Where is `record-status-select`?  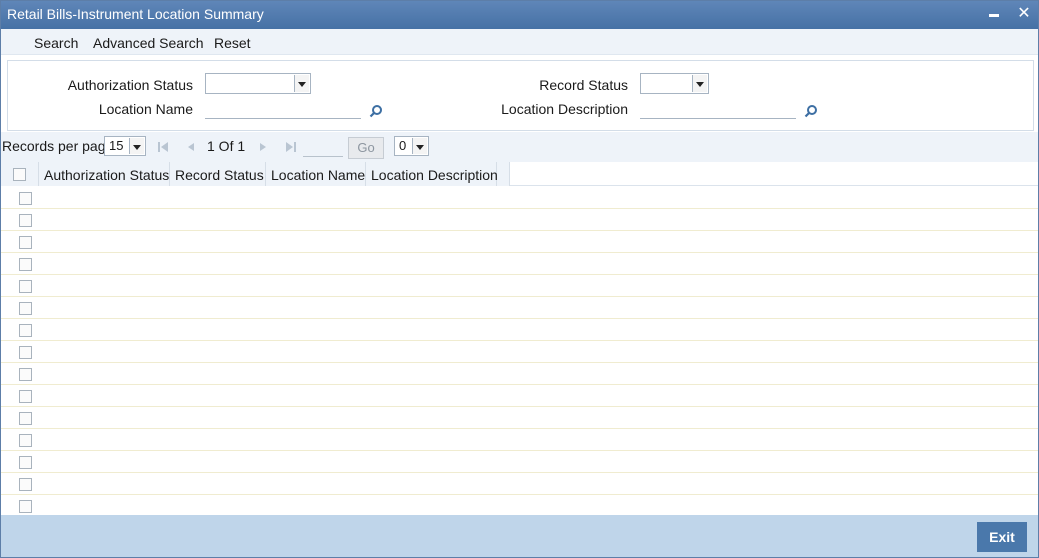 record-status-select is located at coordinates (674, 83).